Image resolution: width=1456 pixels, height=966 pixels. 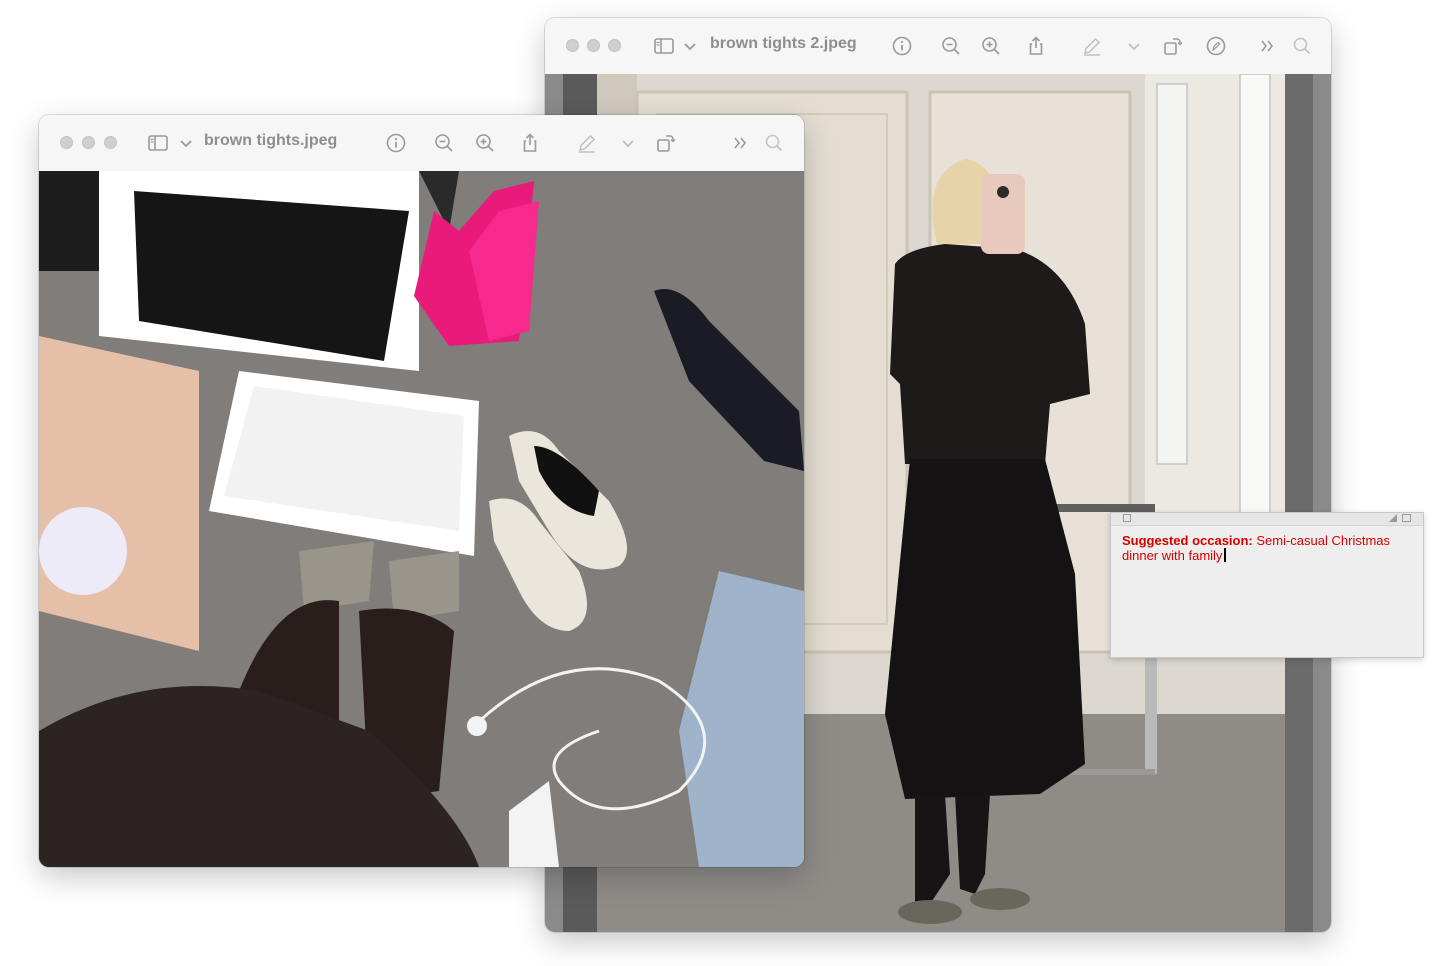 What do you see at coordinates (1187, 540) in the screenshot?
I see `note-label: Suggested occasion:` at bounding box center [1187, 540].